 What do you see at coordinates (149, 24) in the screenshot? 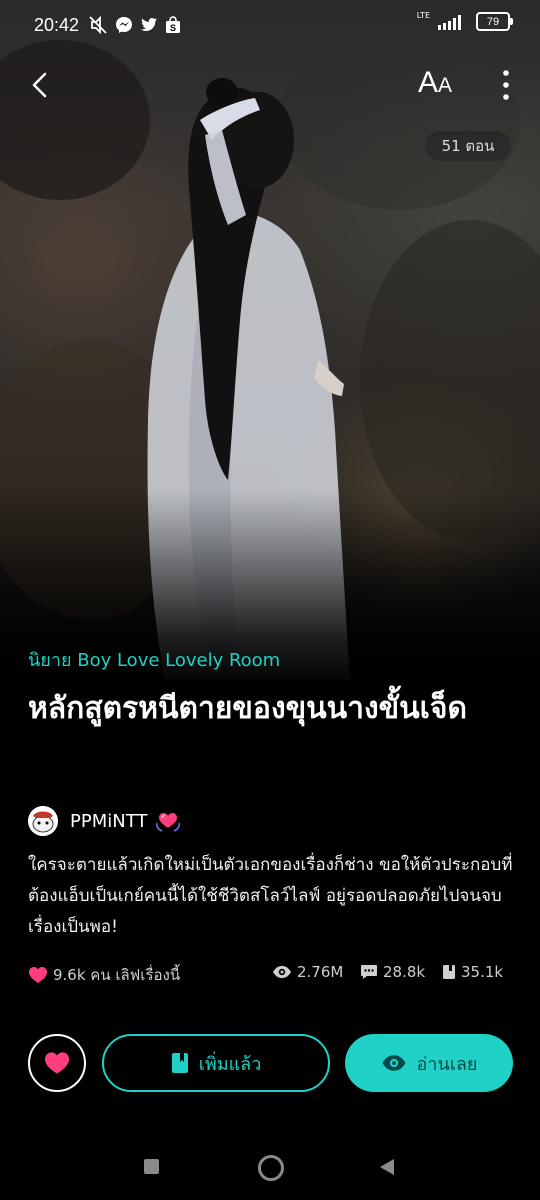
I see `twitter-icon` at bounding box center [149, 24].